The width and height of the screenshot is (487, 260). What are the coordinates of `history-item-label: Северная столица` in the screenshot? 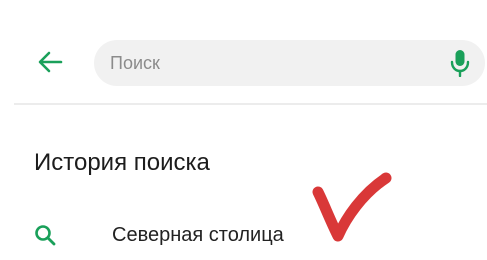 It's located at (198, 235).